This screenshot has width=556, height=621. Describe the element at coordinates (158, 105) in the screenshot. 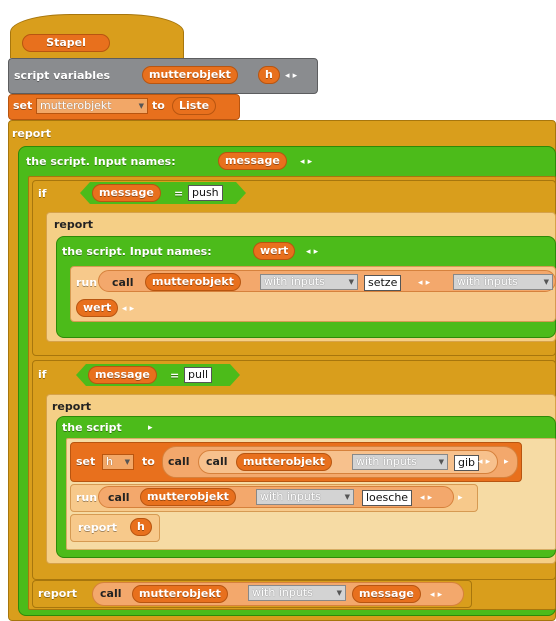

I see `set-to-label: to` at that location.